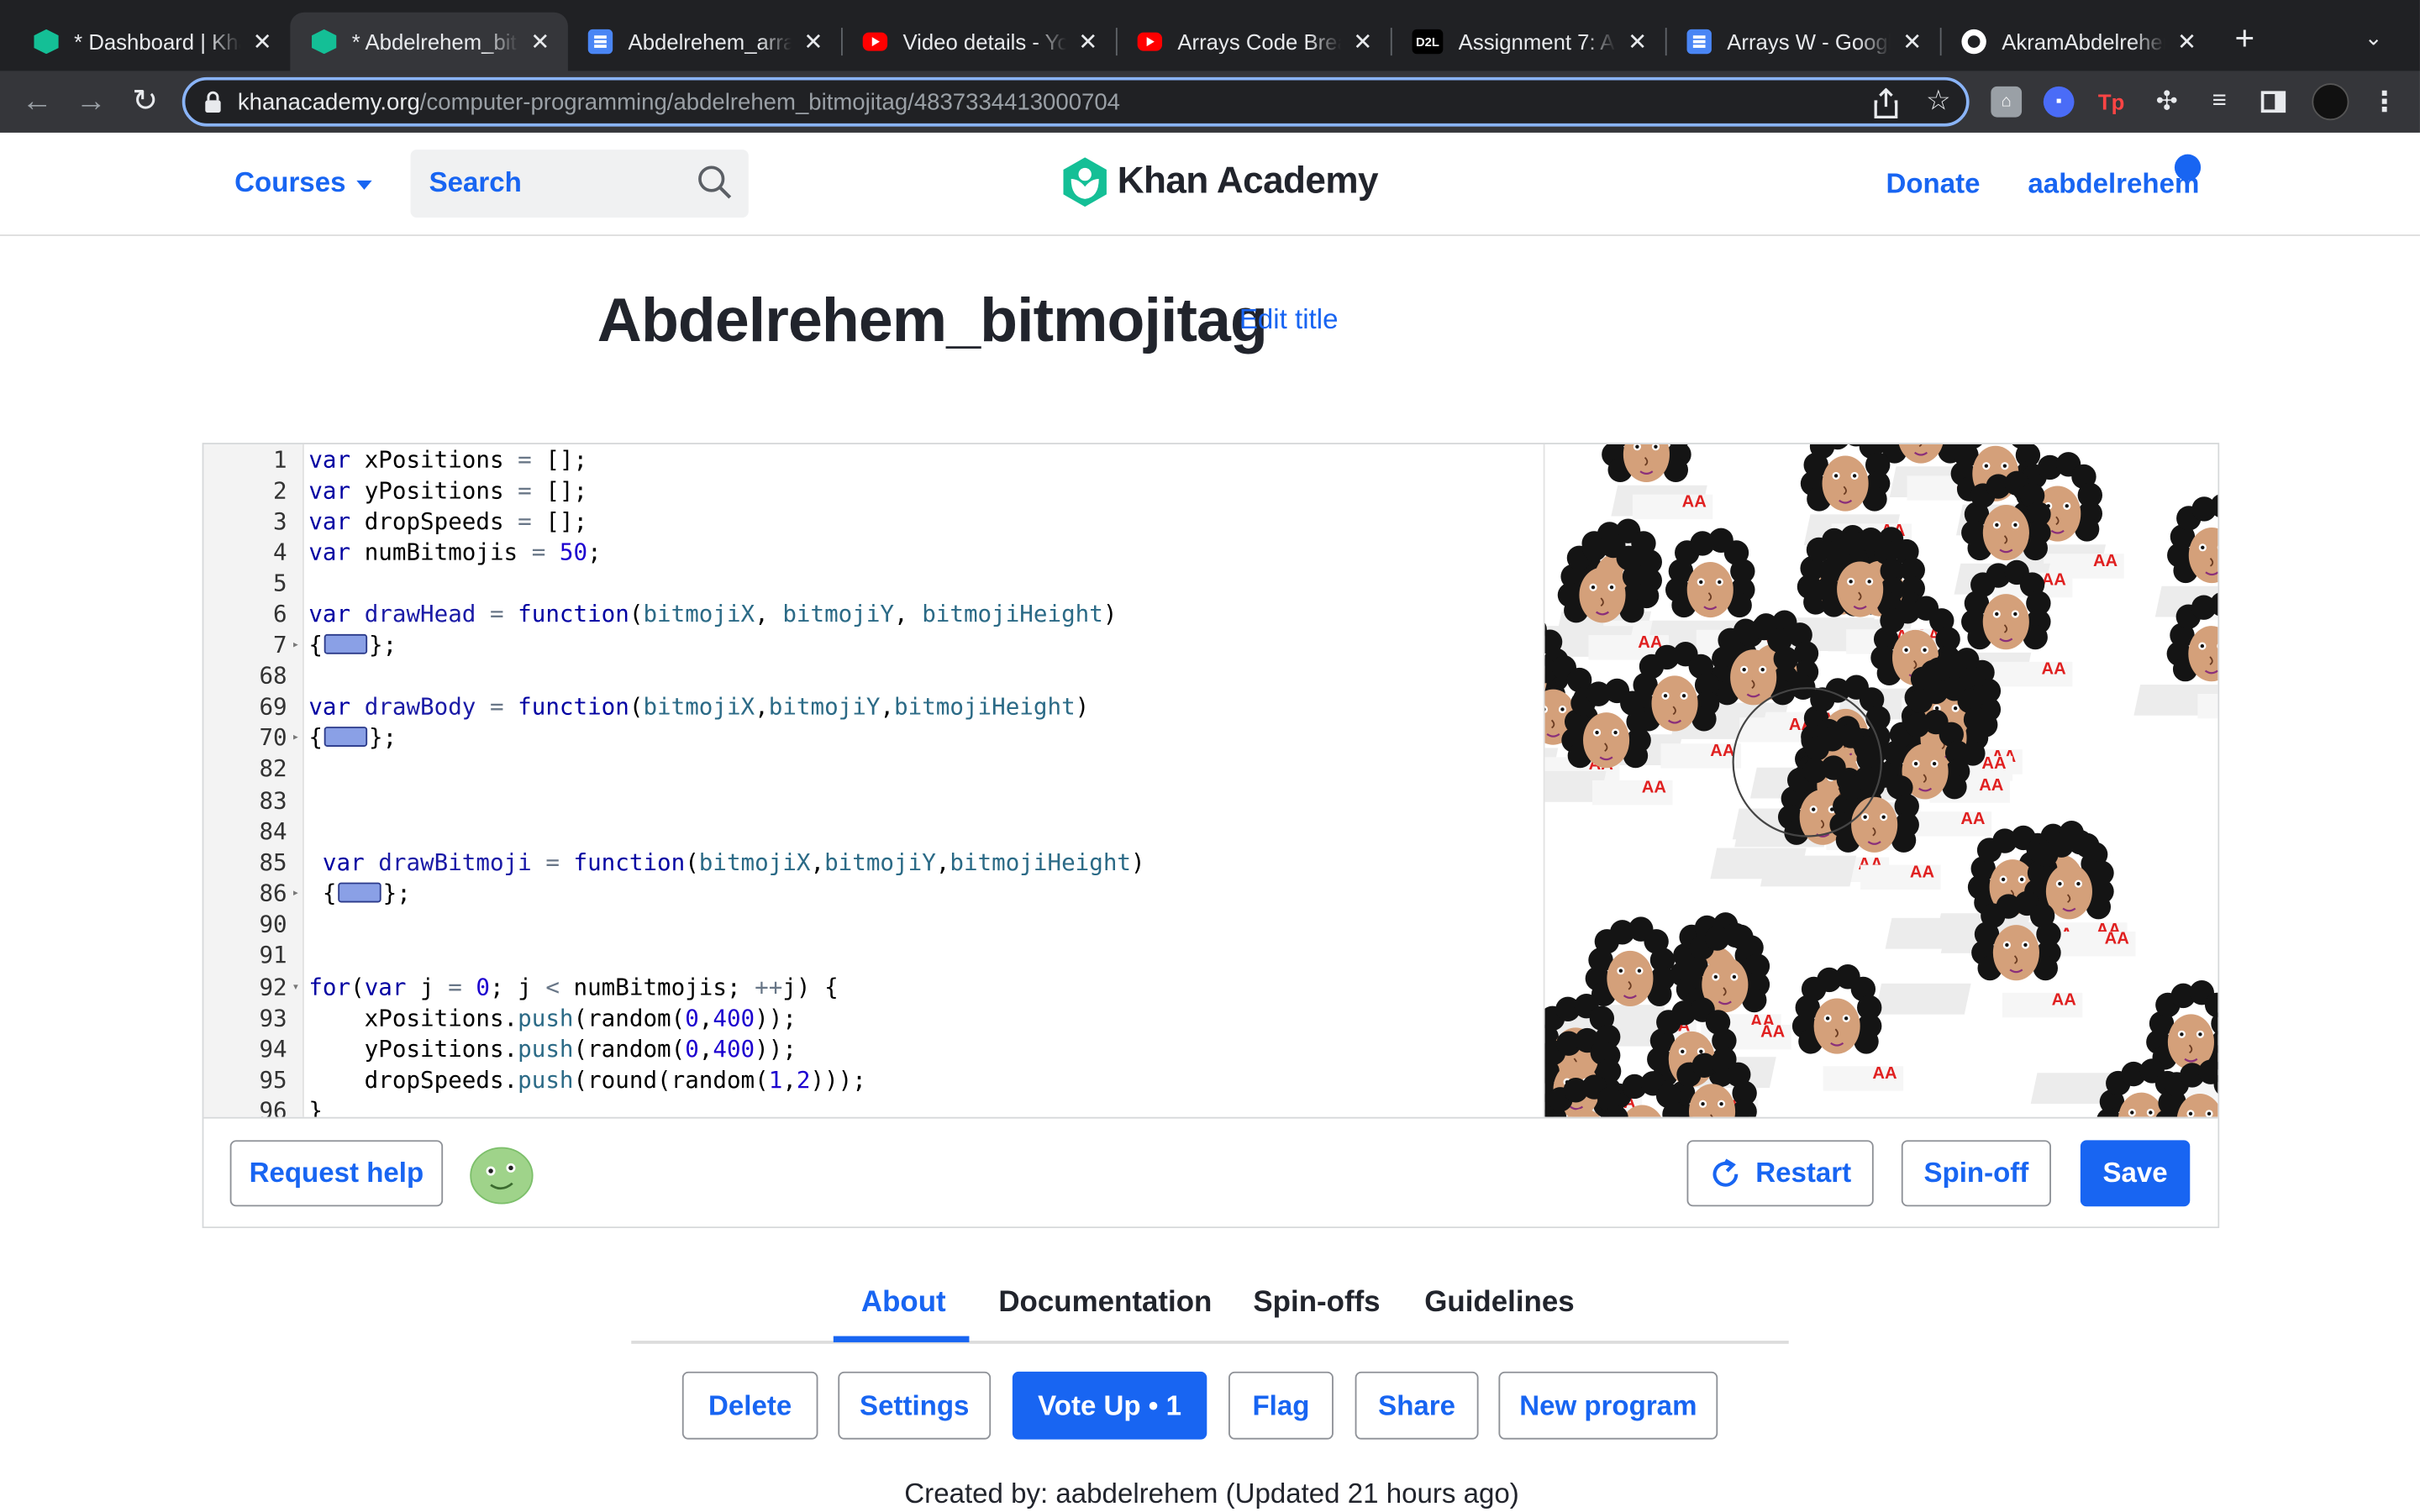 This screenshot has height=1512, width=2420. Describe the element at coordinates (1780, 1173) in the screenshot. I see `restart-button: Restart` at that location.